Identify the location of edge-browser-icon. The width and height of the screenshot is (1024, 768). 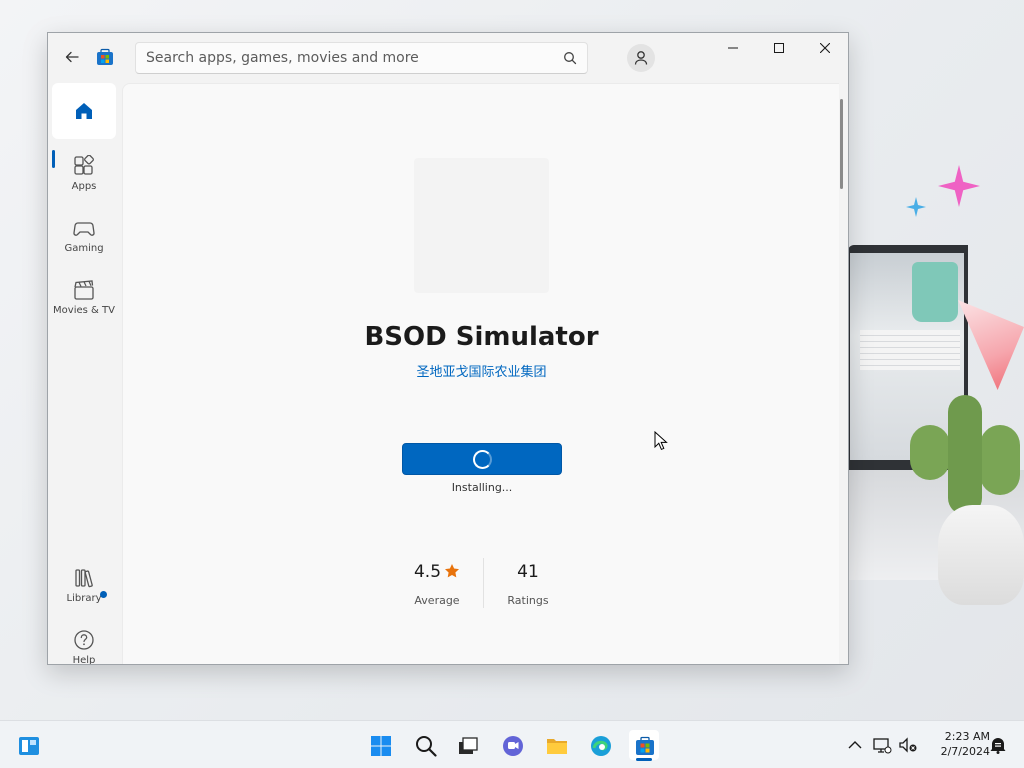
(601, 746).